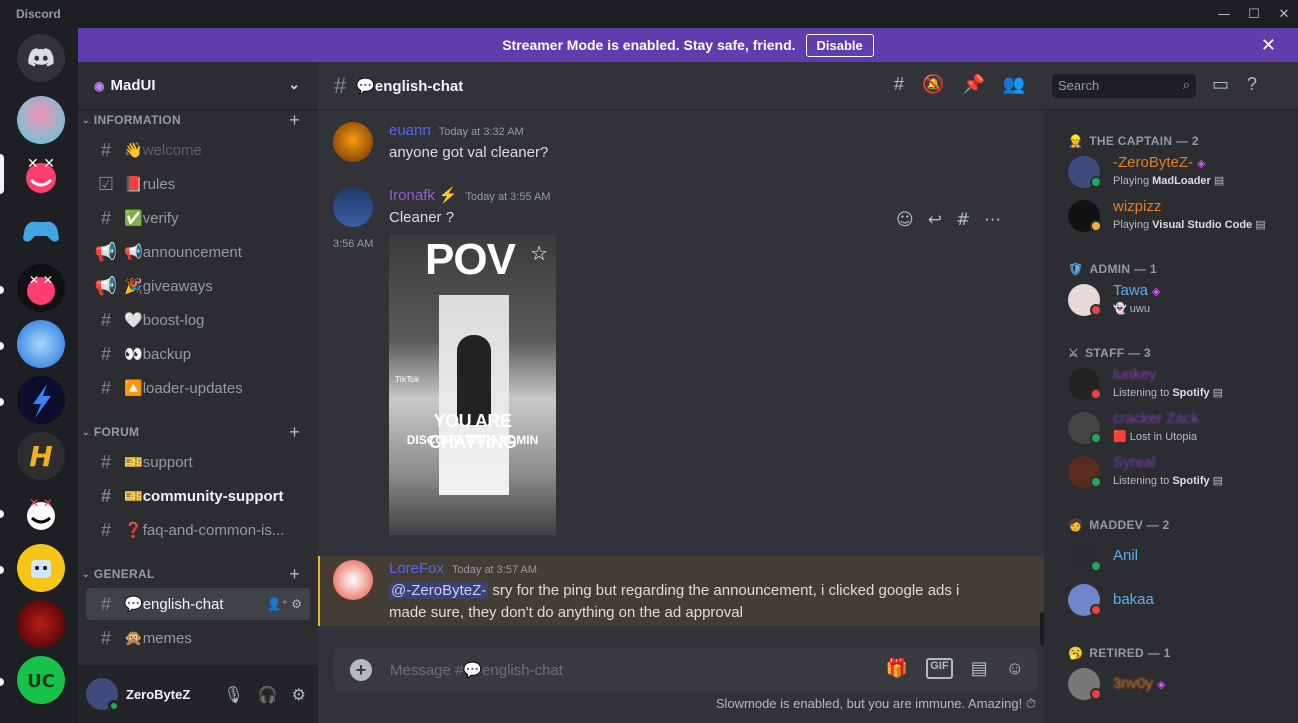 The height and width of the screenshot is (723, 1298). What do you see at coordinates (439, 590) in the screenshot?
I see `user-mention: @-ZeroByteZ-` at bounding box center [439, 590].